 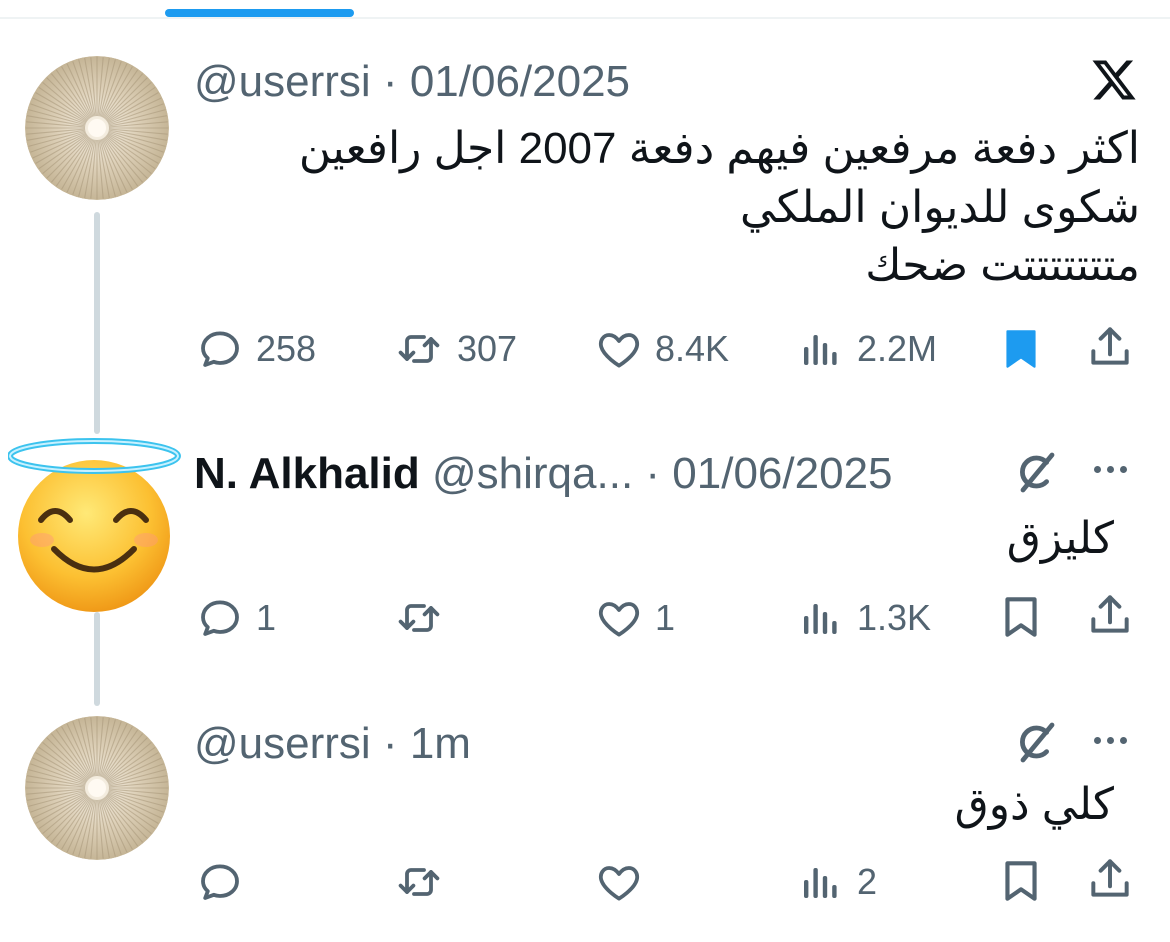 What do you see at coordinates (1114, 80) in the screenshot?
I see `x-logo-icon` at bounding box center [1114, 80].